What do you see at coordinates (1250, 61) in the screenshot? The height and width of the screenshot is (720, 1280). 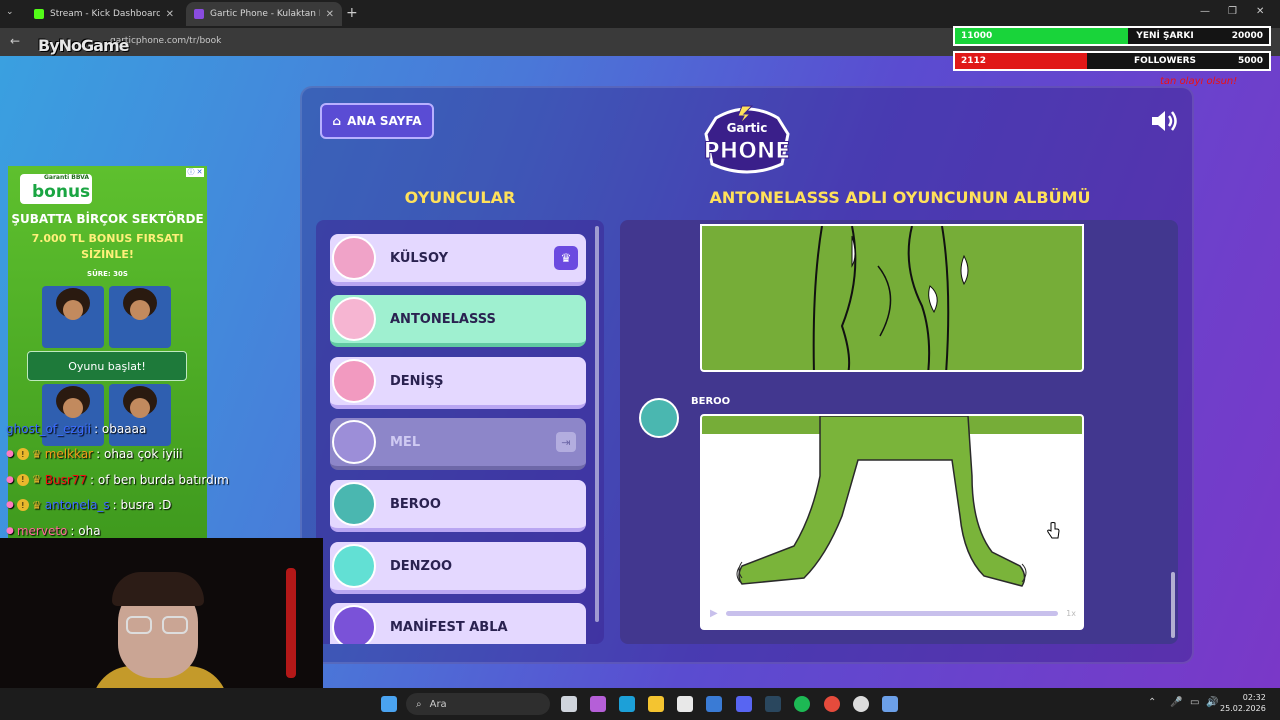 I see `goal-target: 5000` at bounding box center [1250, 61].